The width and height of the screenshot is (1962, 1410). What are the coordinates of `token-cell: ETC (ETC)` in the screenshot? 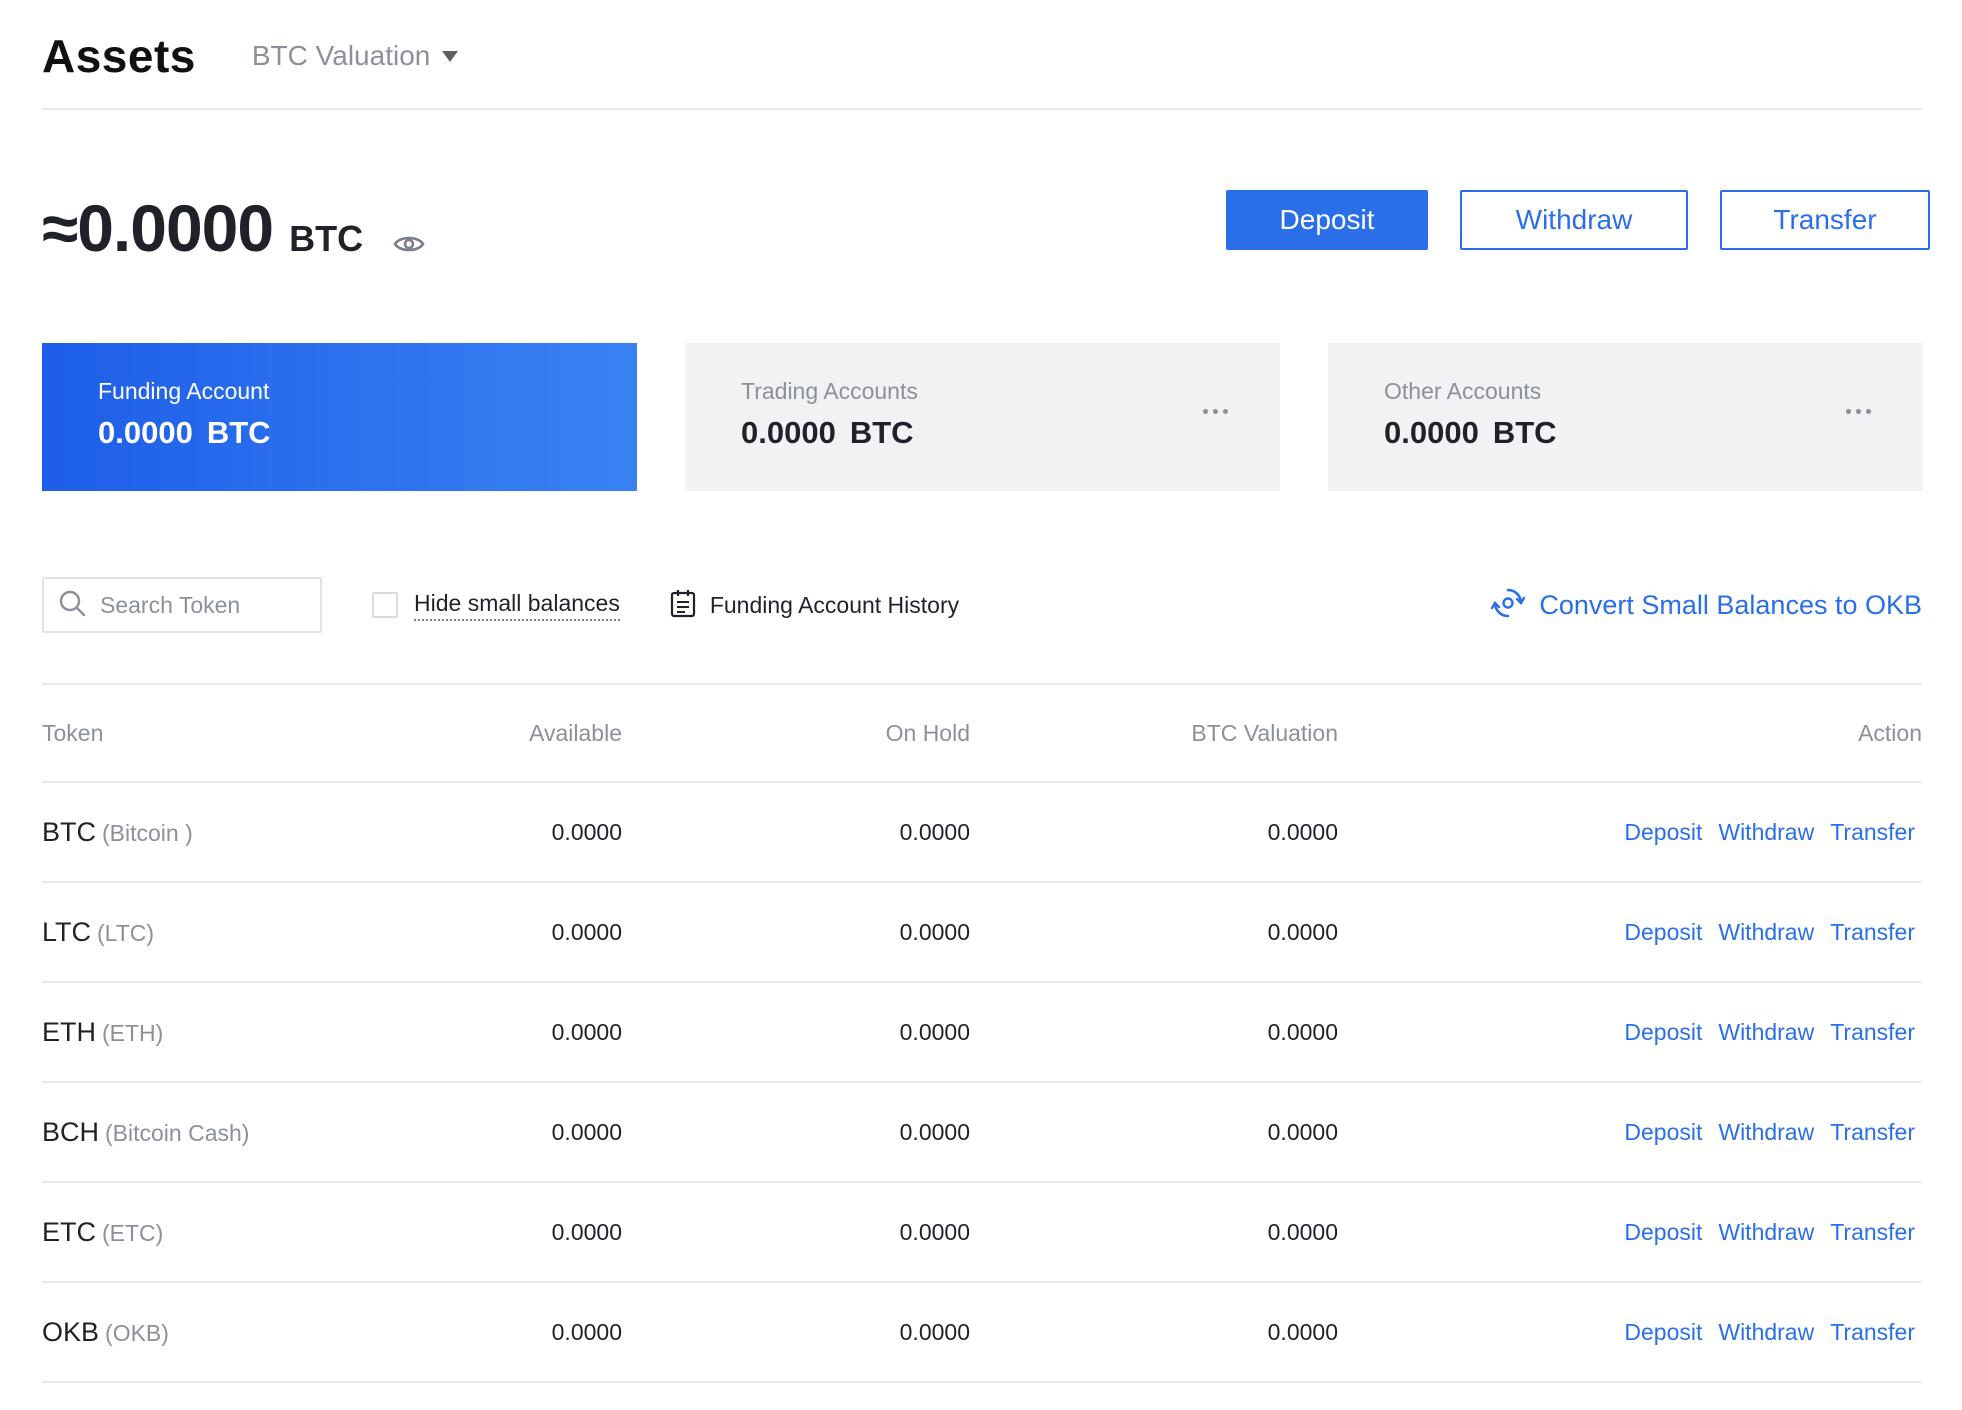 It's located at (232, 1232).